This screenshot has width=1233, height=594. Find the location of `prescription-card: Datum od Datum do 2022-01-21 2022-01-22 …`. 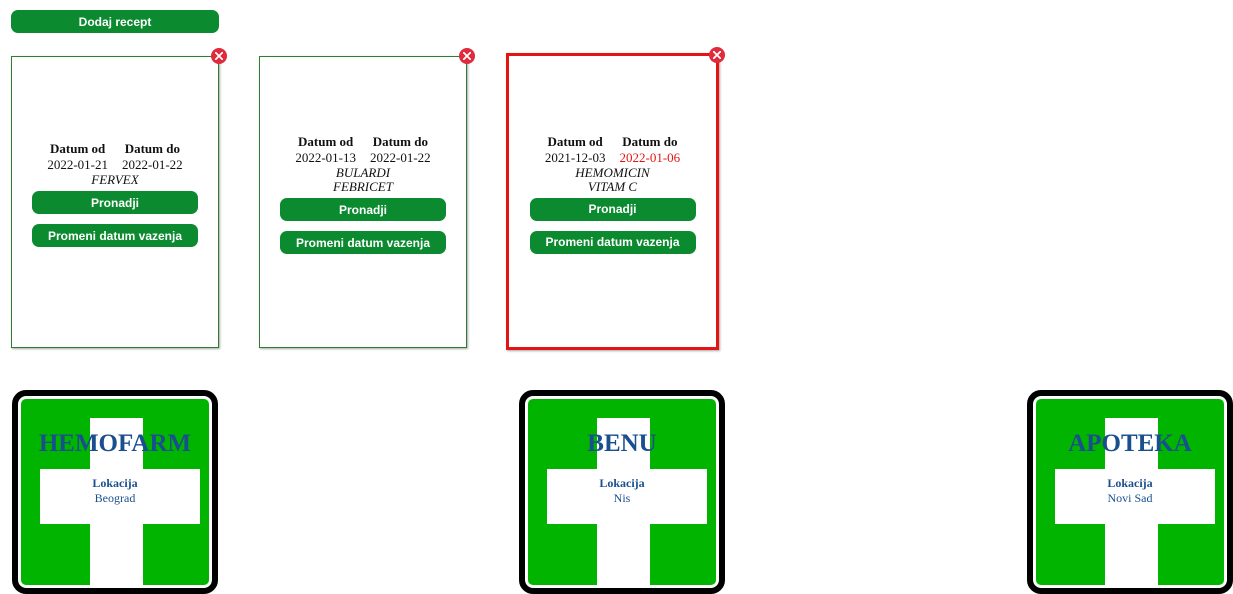

prescription-card: Datum od Datum do 2022-01-21 2022-01-22 … is located at coordinates (119, 198).